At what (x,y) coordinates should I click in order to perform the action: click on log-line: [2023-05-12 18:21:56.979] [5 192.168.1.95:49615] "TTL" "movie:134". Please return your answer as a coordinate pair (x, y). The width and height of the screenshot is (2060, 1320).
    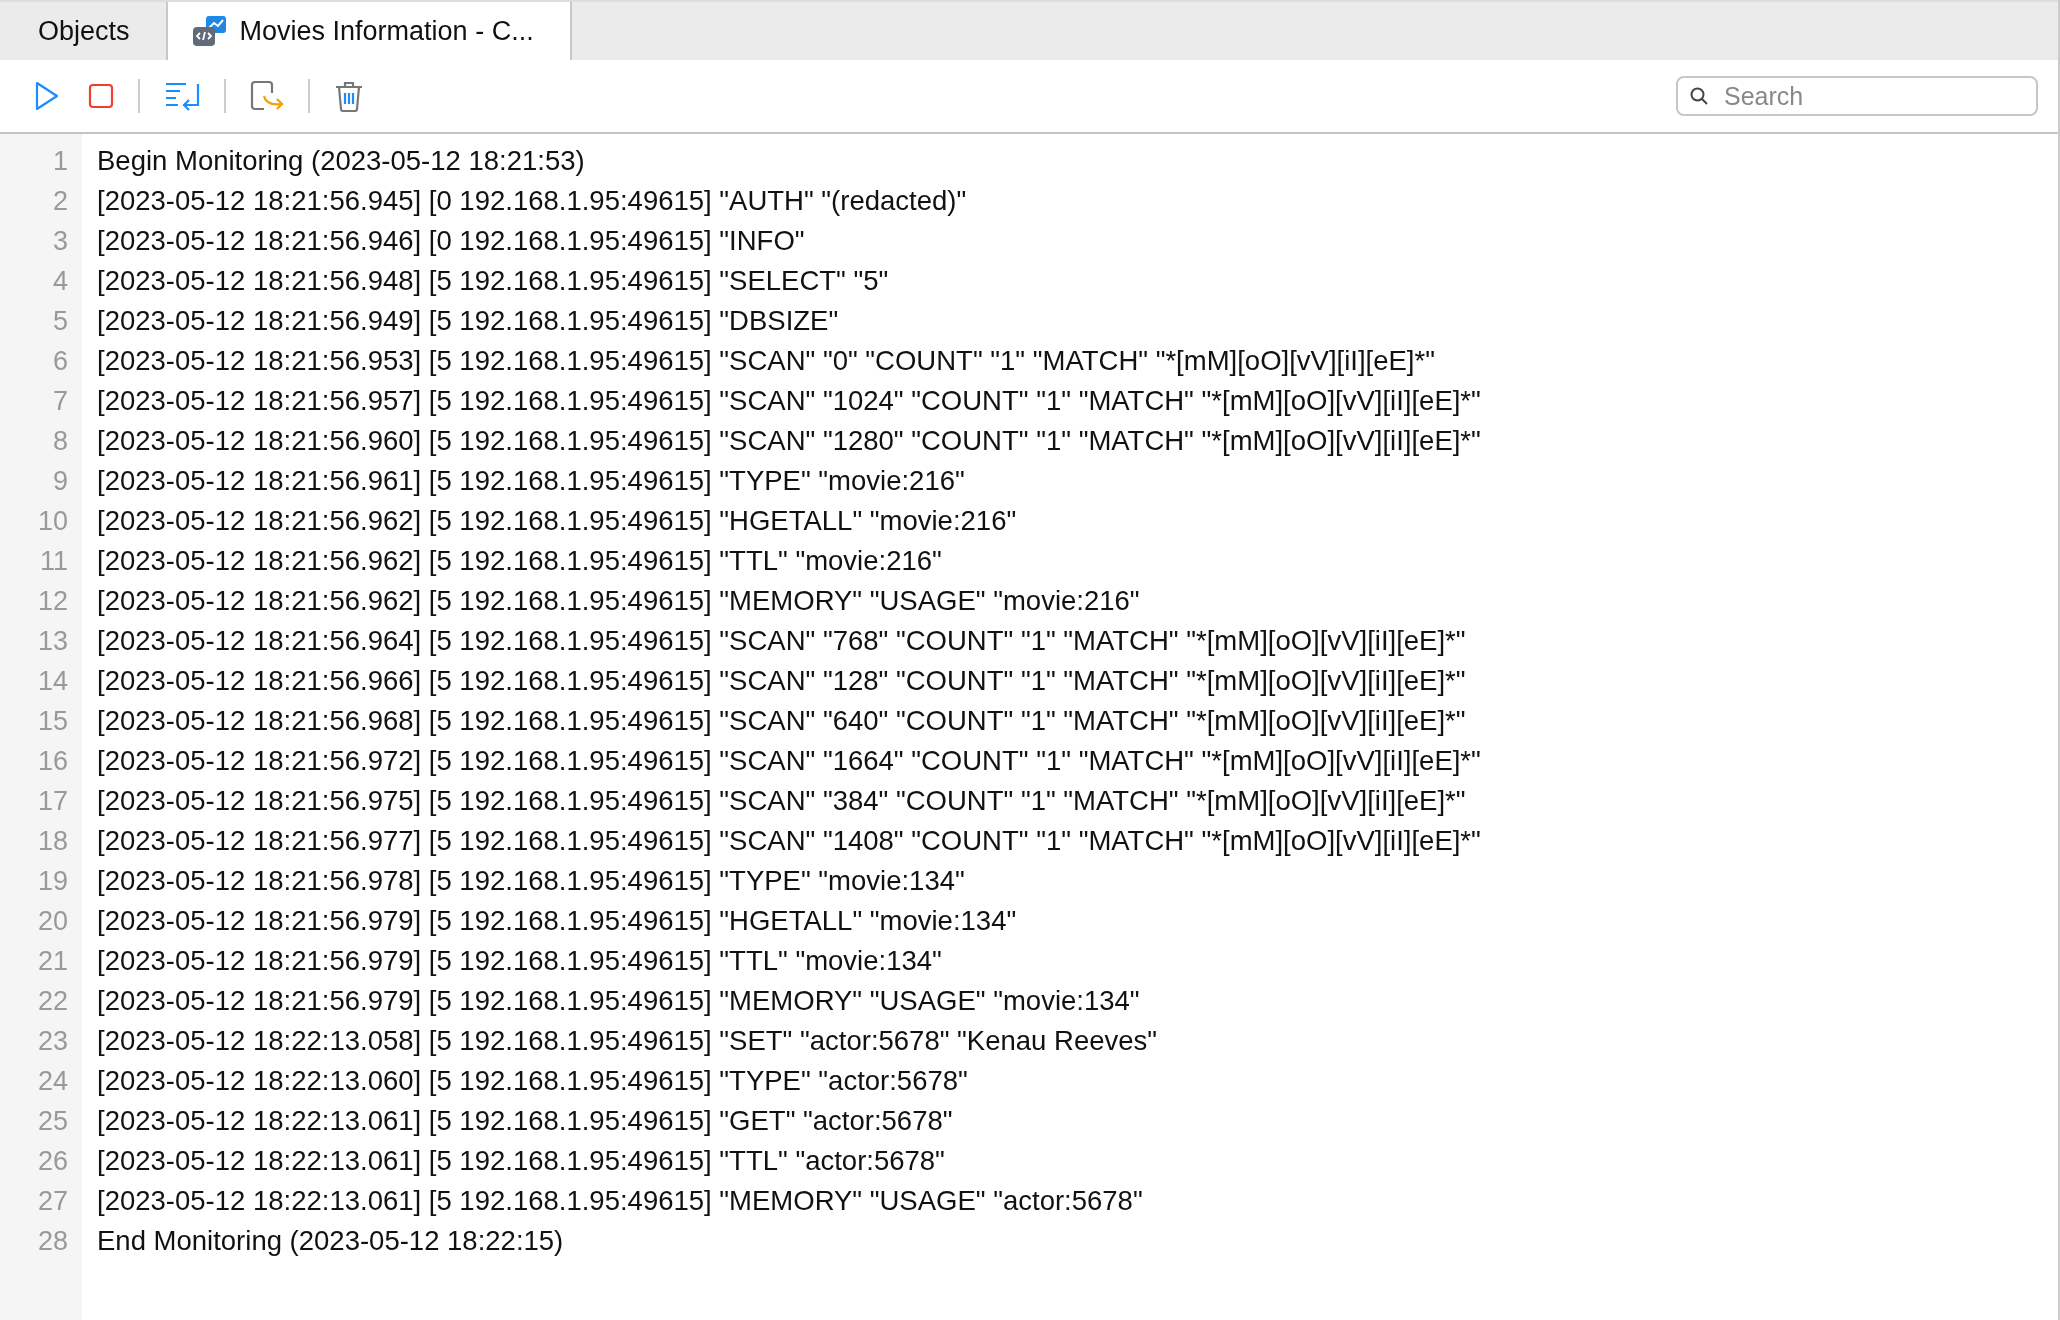
    Looking at the image, I should click on (520, 961).